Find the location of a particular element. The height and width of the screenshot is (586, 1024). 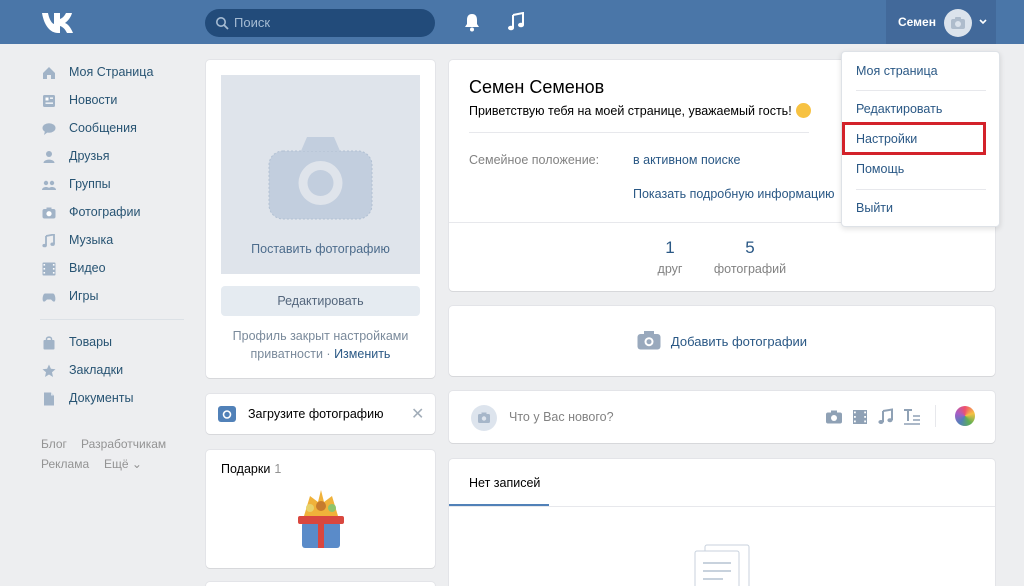

sidebar-item-photos: Фотографии is located at coordinates (115, 213).